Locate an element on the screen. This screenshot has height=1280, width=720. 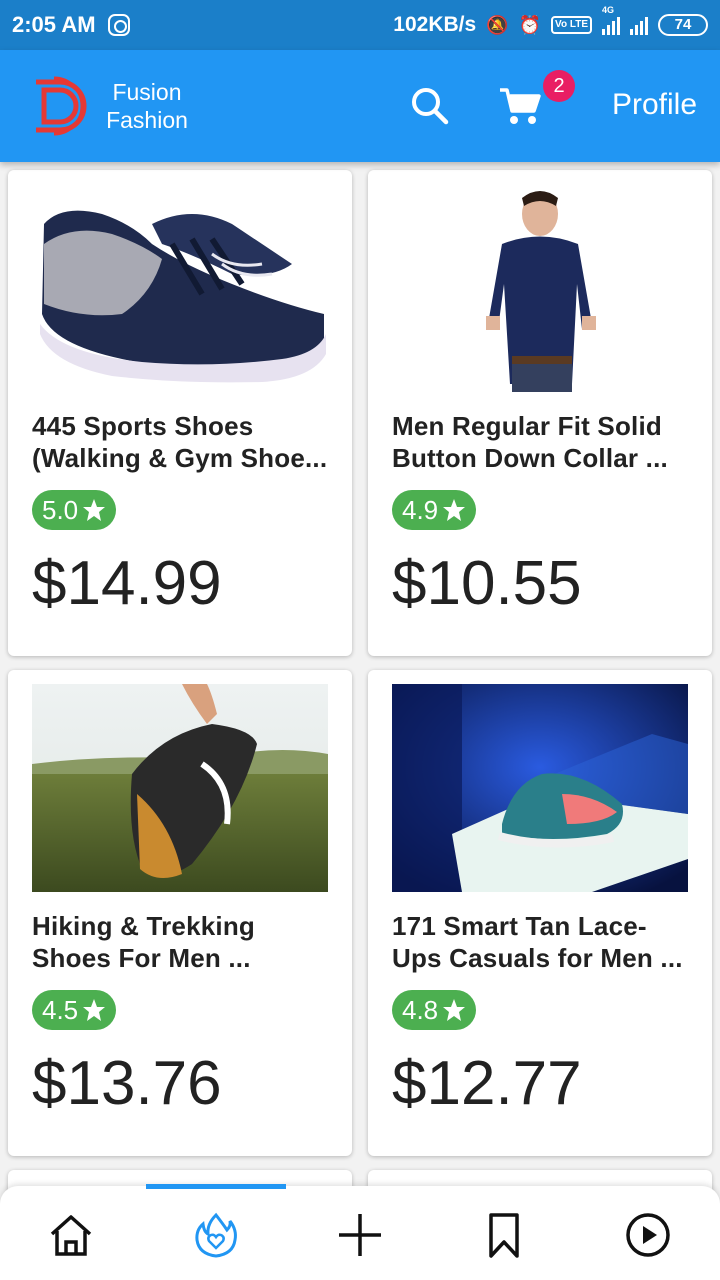
volte-icon: Vo LTE is located at coordinates (571, 25).